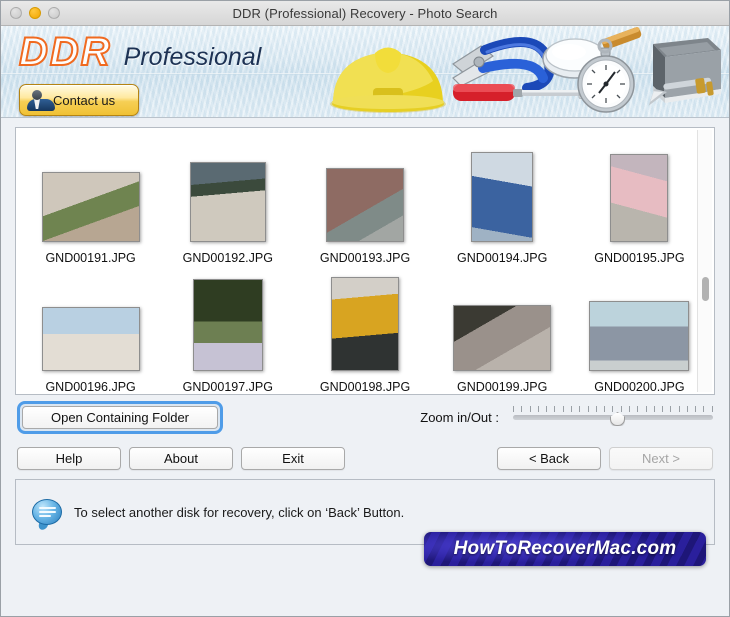 This screenshot has height=617, width=730. Describe the element at coordinates (613, 417) in the screenshot. I see `zoom-slider` at that location.